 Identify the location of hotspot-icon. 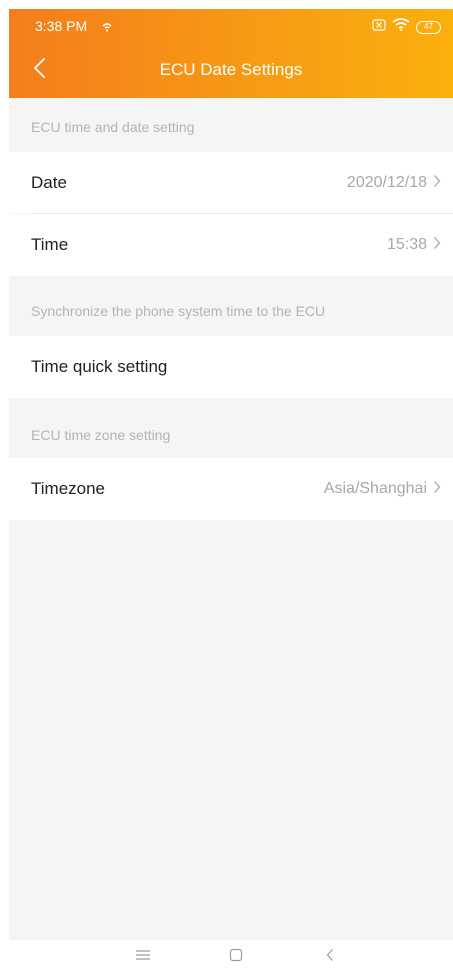
(107, 29).